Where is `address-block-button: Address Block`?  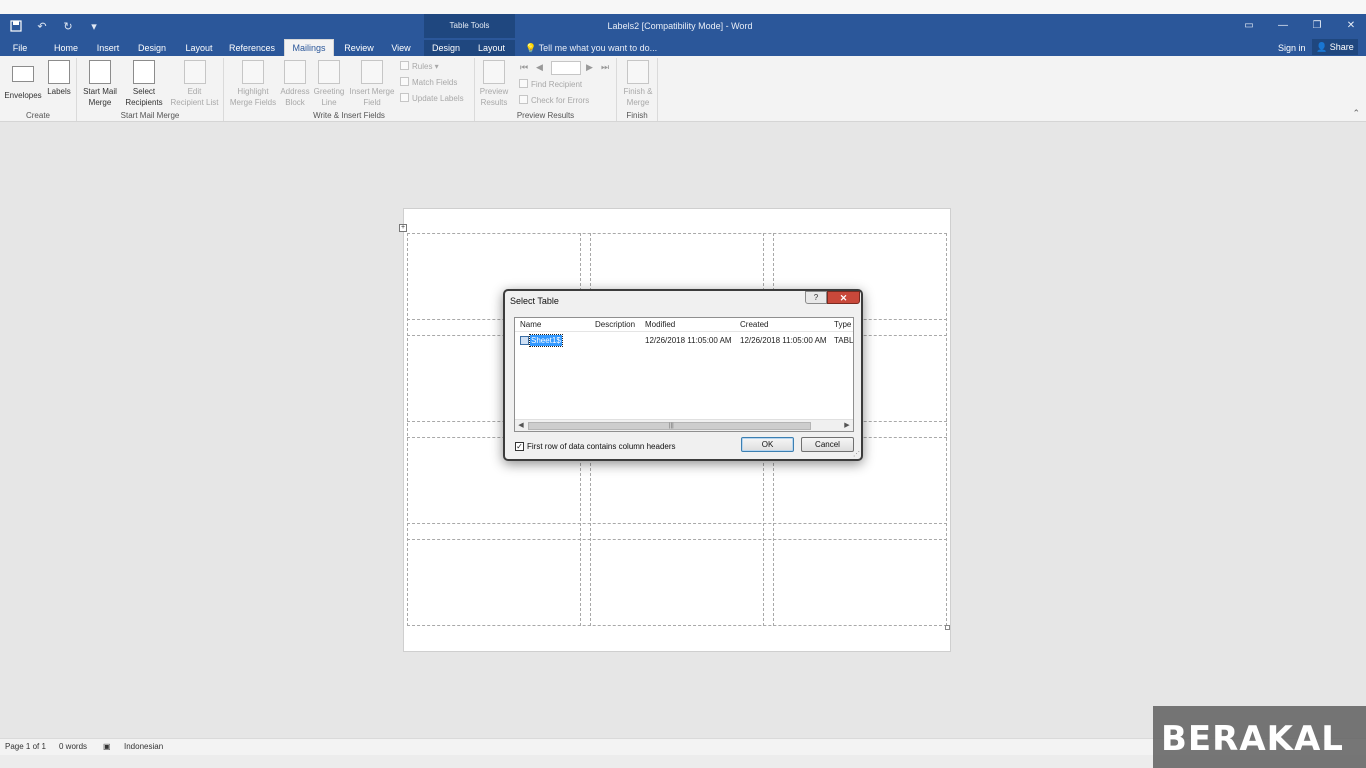
address-block-button: Address Block is located at coordinates (295, 84).